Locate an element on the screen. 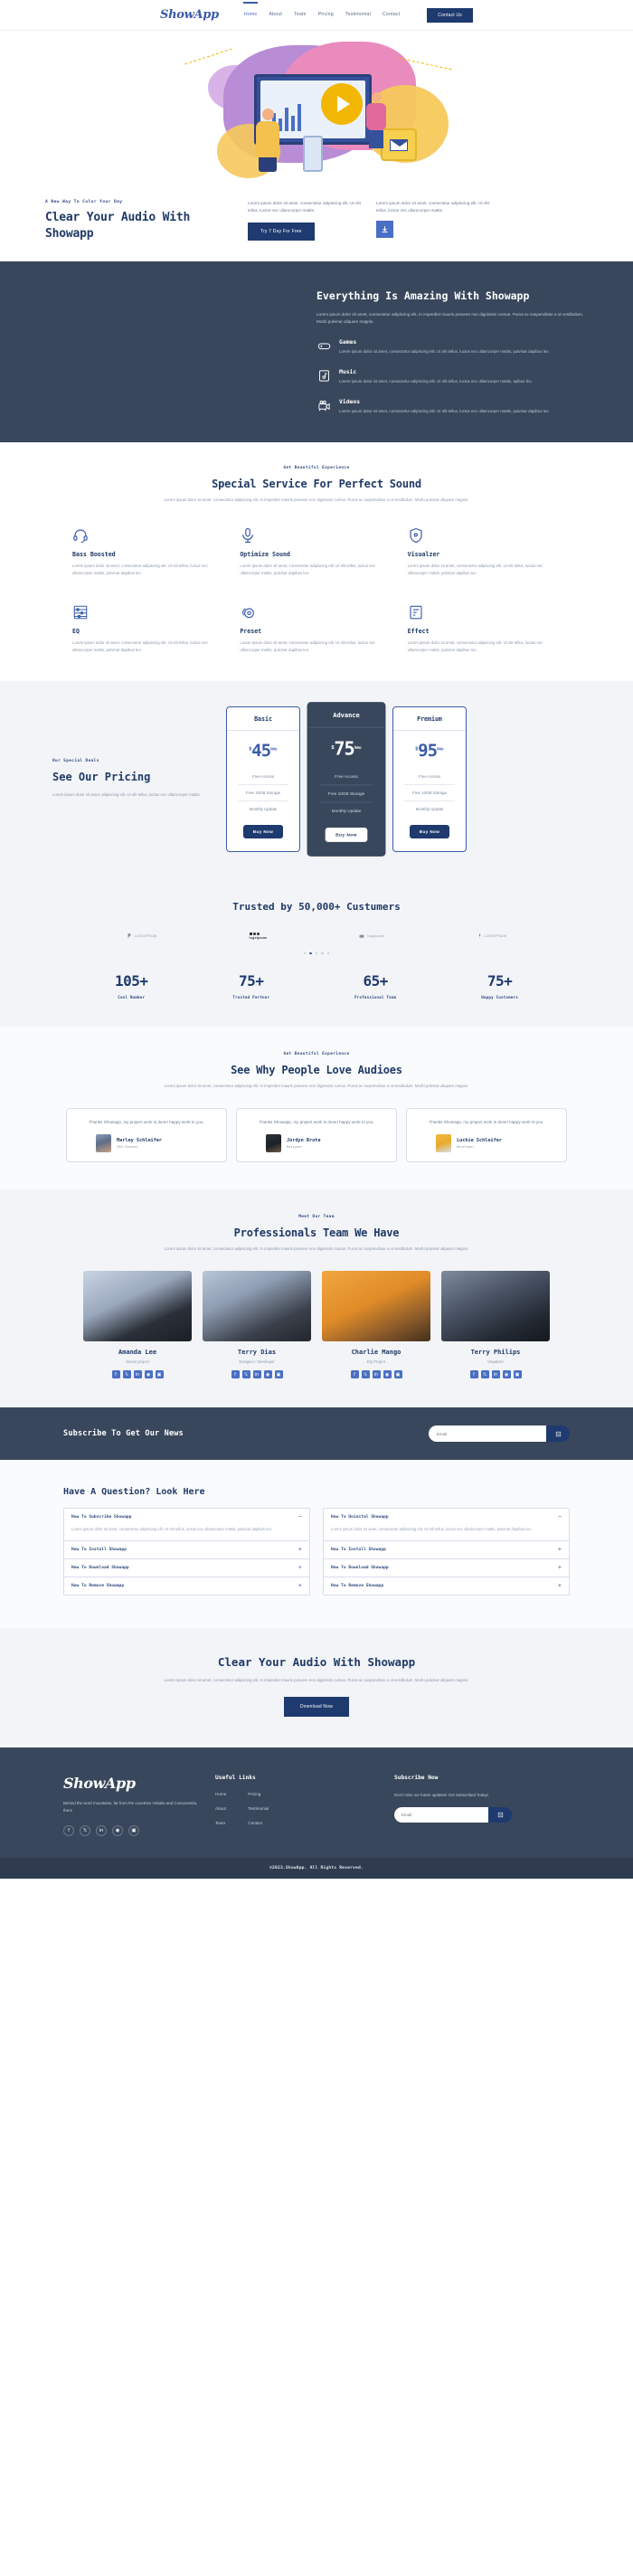 The image size is (633, 2576). footer-link-home: Home is located at coordinates (220, 1794).